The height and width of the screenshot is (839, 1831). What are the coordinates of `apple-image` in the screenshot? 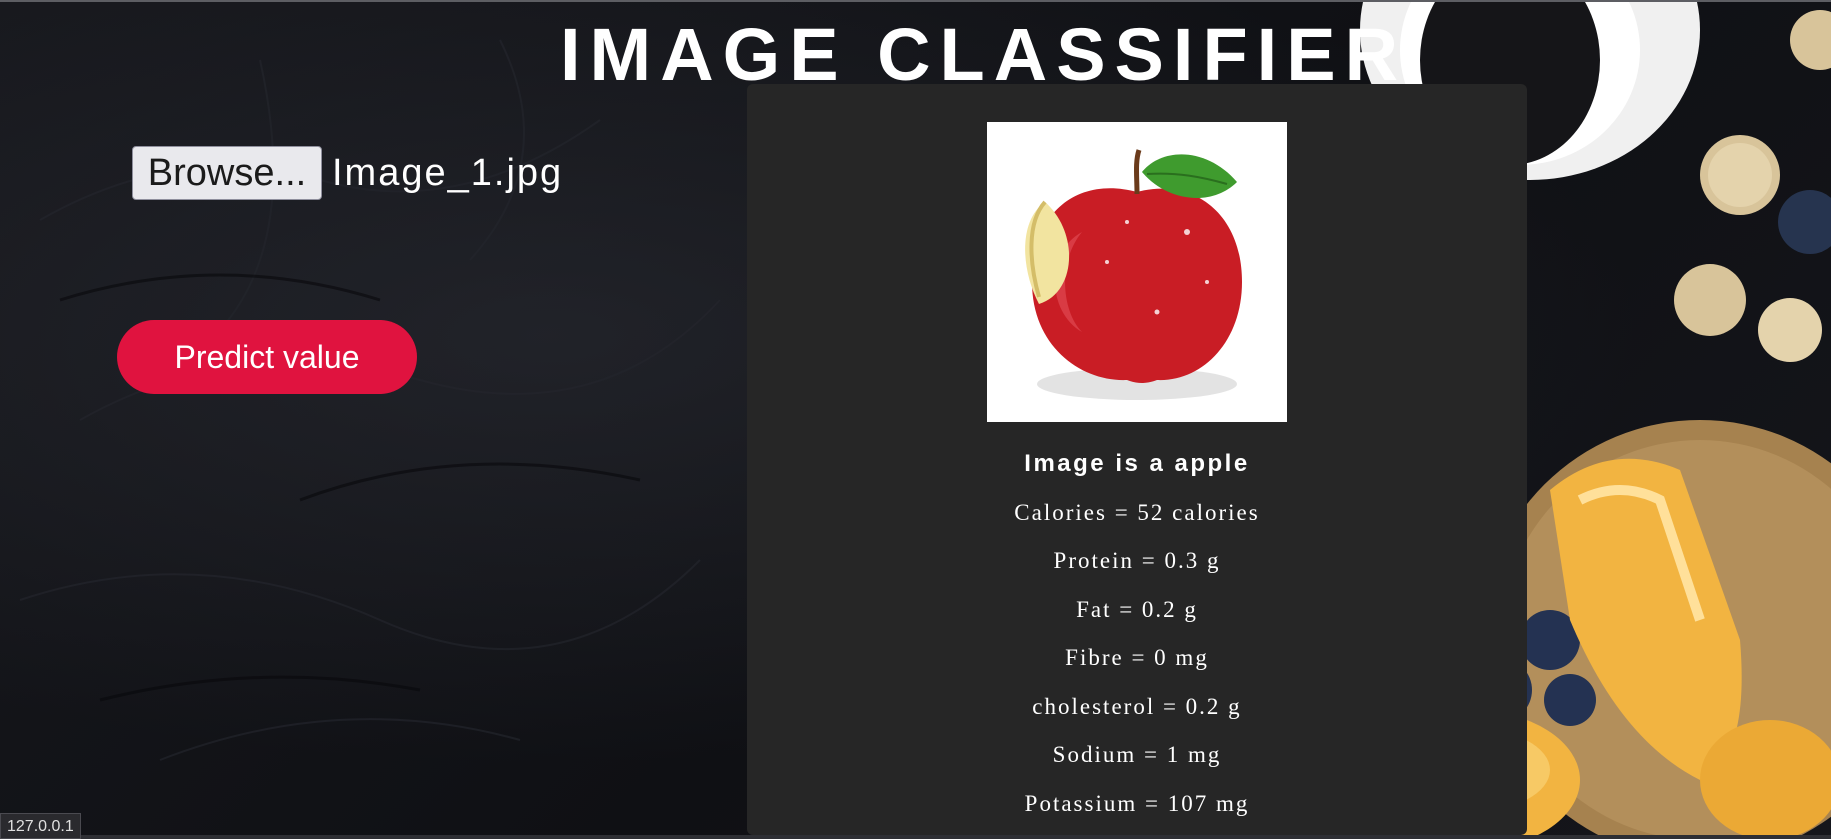 It's located at (1133, 274).